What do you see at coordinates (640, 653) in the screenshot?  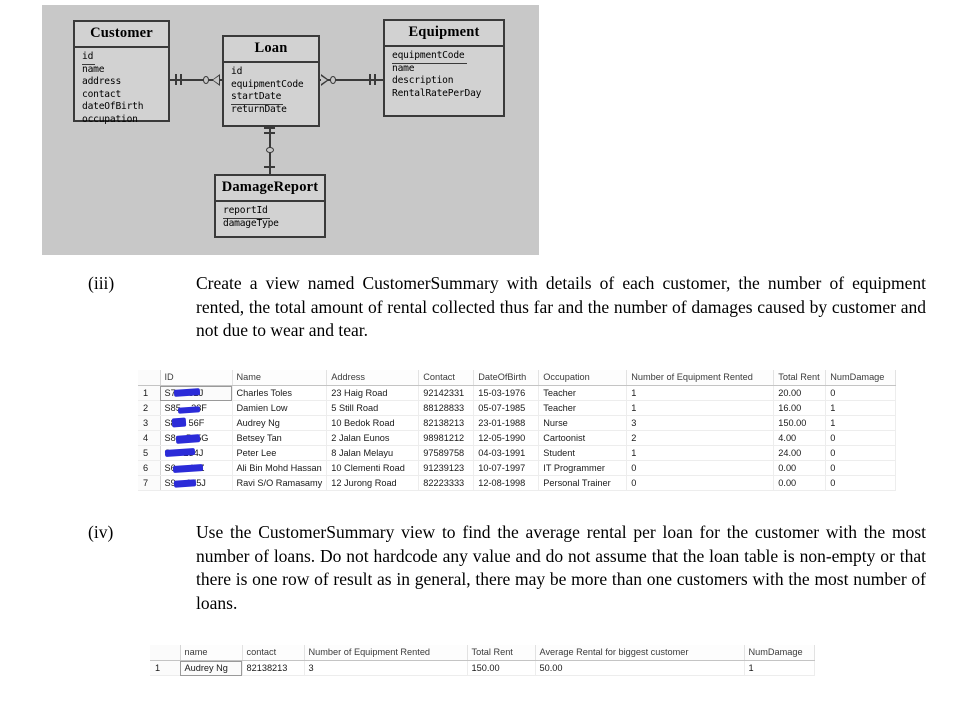 I see `column-header-average-rental: Average Rental for biggest customer` at bounding box center [640, 653].